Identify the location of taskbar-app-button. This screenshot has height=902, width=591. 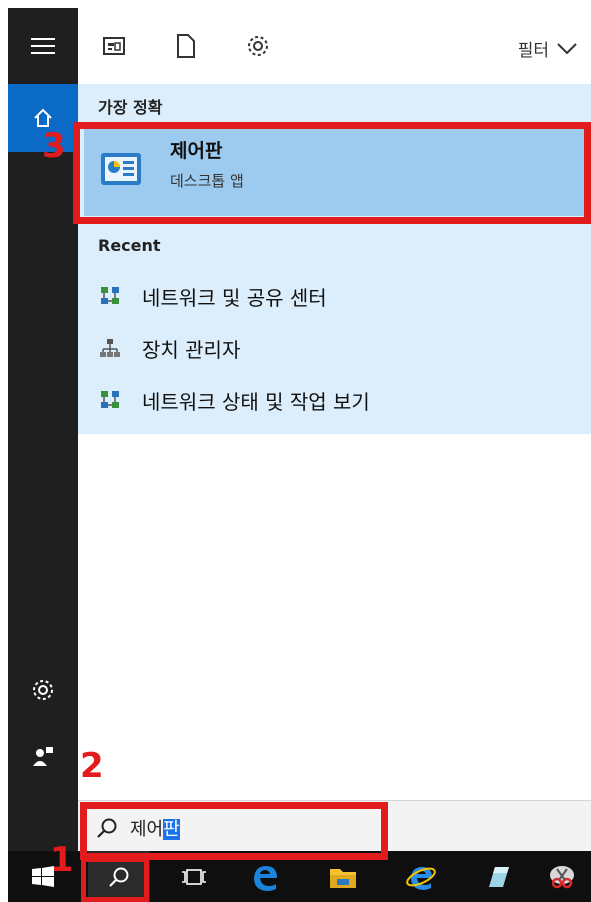
(499, 876).